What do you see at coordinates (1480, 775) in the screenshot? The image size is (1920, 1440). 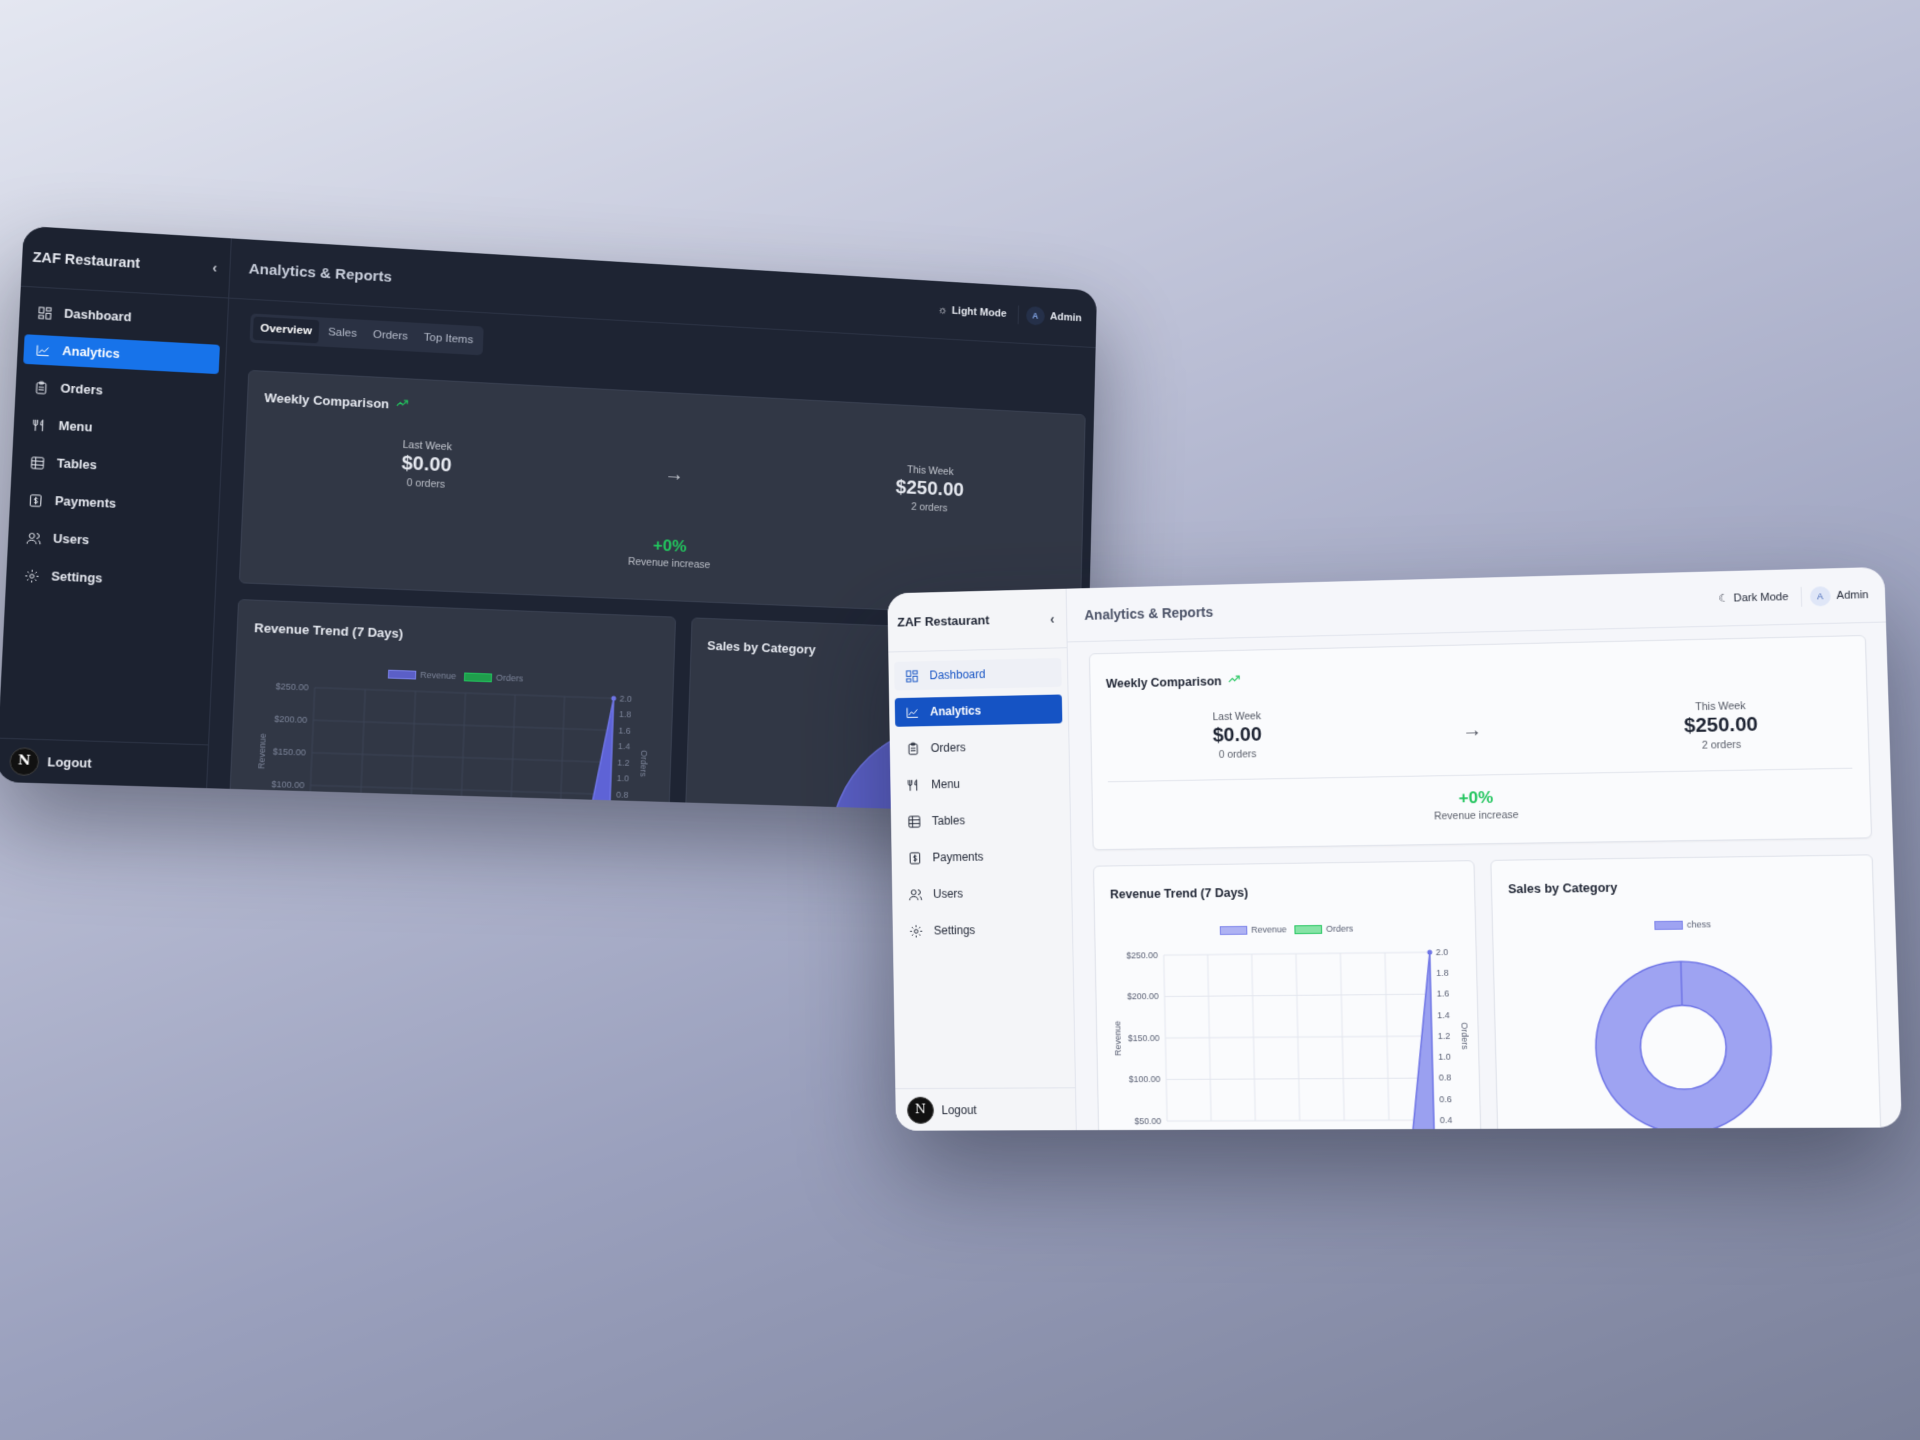 I see `weekly-divider` at bounding box center [1480, 775].